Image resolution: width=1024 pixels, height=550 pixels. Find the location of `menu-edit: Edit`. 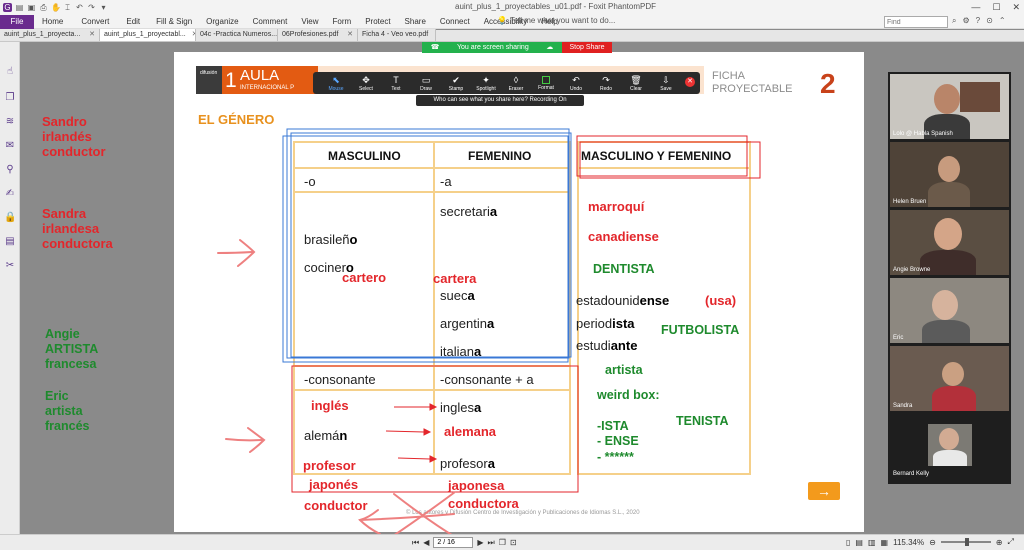

menu-edit: Edit is located at coordinates (133, 21).